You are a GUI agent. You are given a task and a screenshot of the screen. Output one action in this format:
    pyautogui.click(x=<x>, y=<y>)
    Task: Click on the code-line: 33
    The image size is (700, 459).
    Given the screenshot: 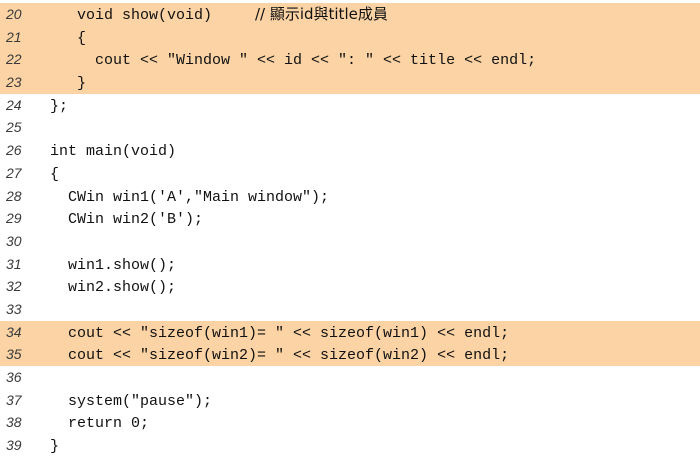 What is the action you would take?
    pyautogui.click(x=350, y=309)
    